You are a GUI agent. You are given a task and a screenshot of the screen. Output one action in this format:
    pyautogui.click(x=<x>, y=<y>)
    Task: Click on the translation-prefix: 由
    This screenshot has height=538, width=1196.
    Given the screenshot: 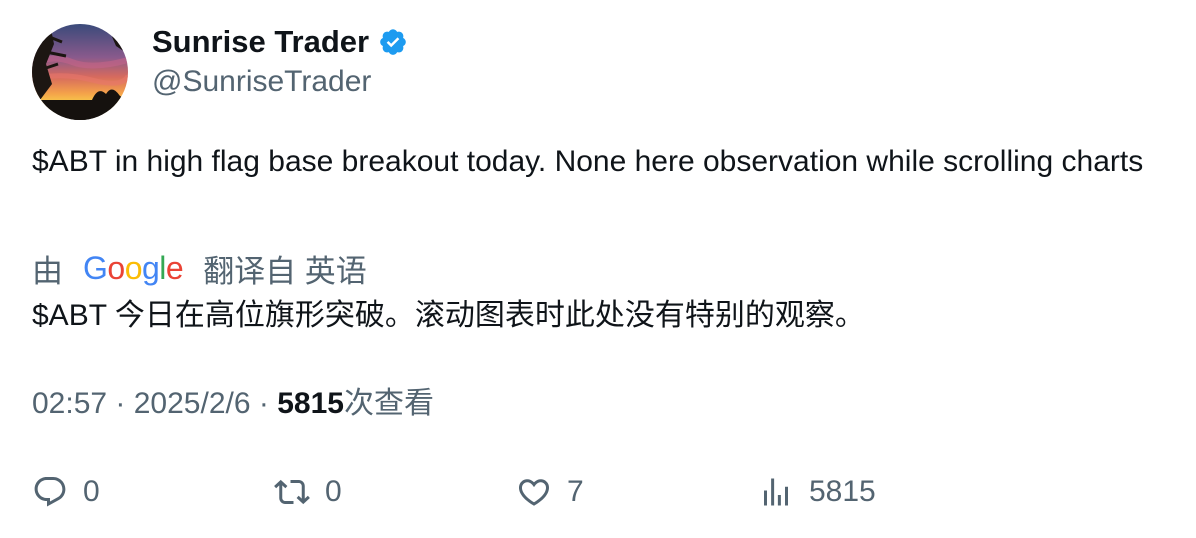 What is the action you would take?
    pyautogui.click(x=47, y=271)
    